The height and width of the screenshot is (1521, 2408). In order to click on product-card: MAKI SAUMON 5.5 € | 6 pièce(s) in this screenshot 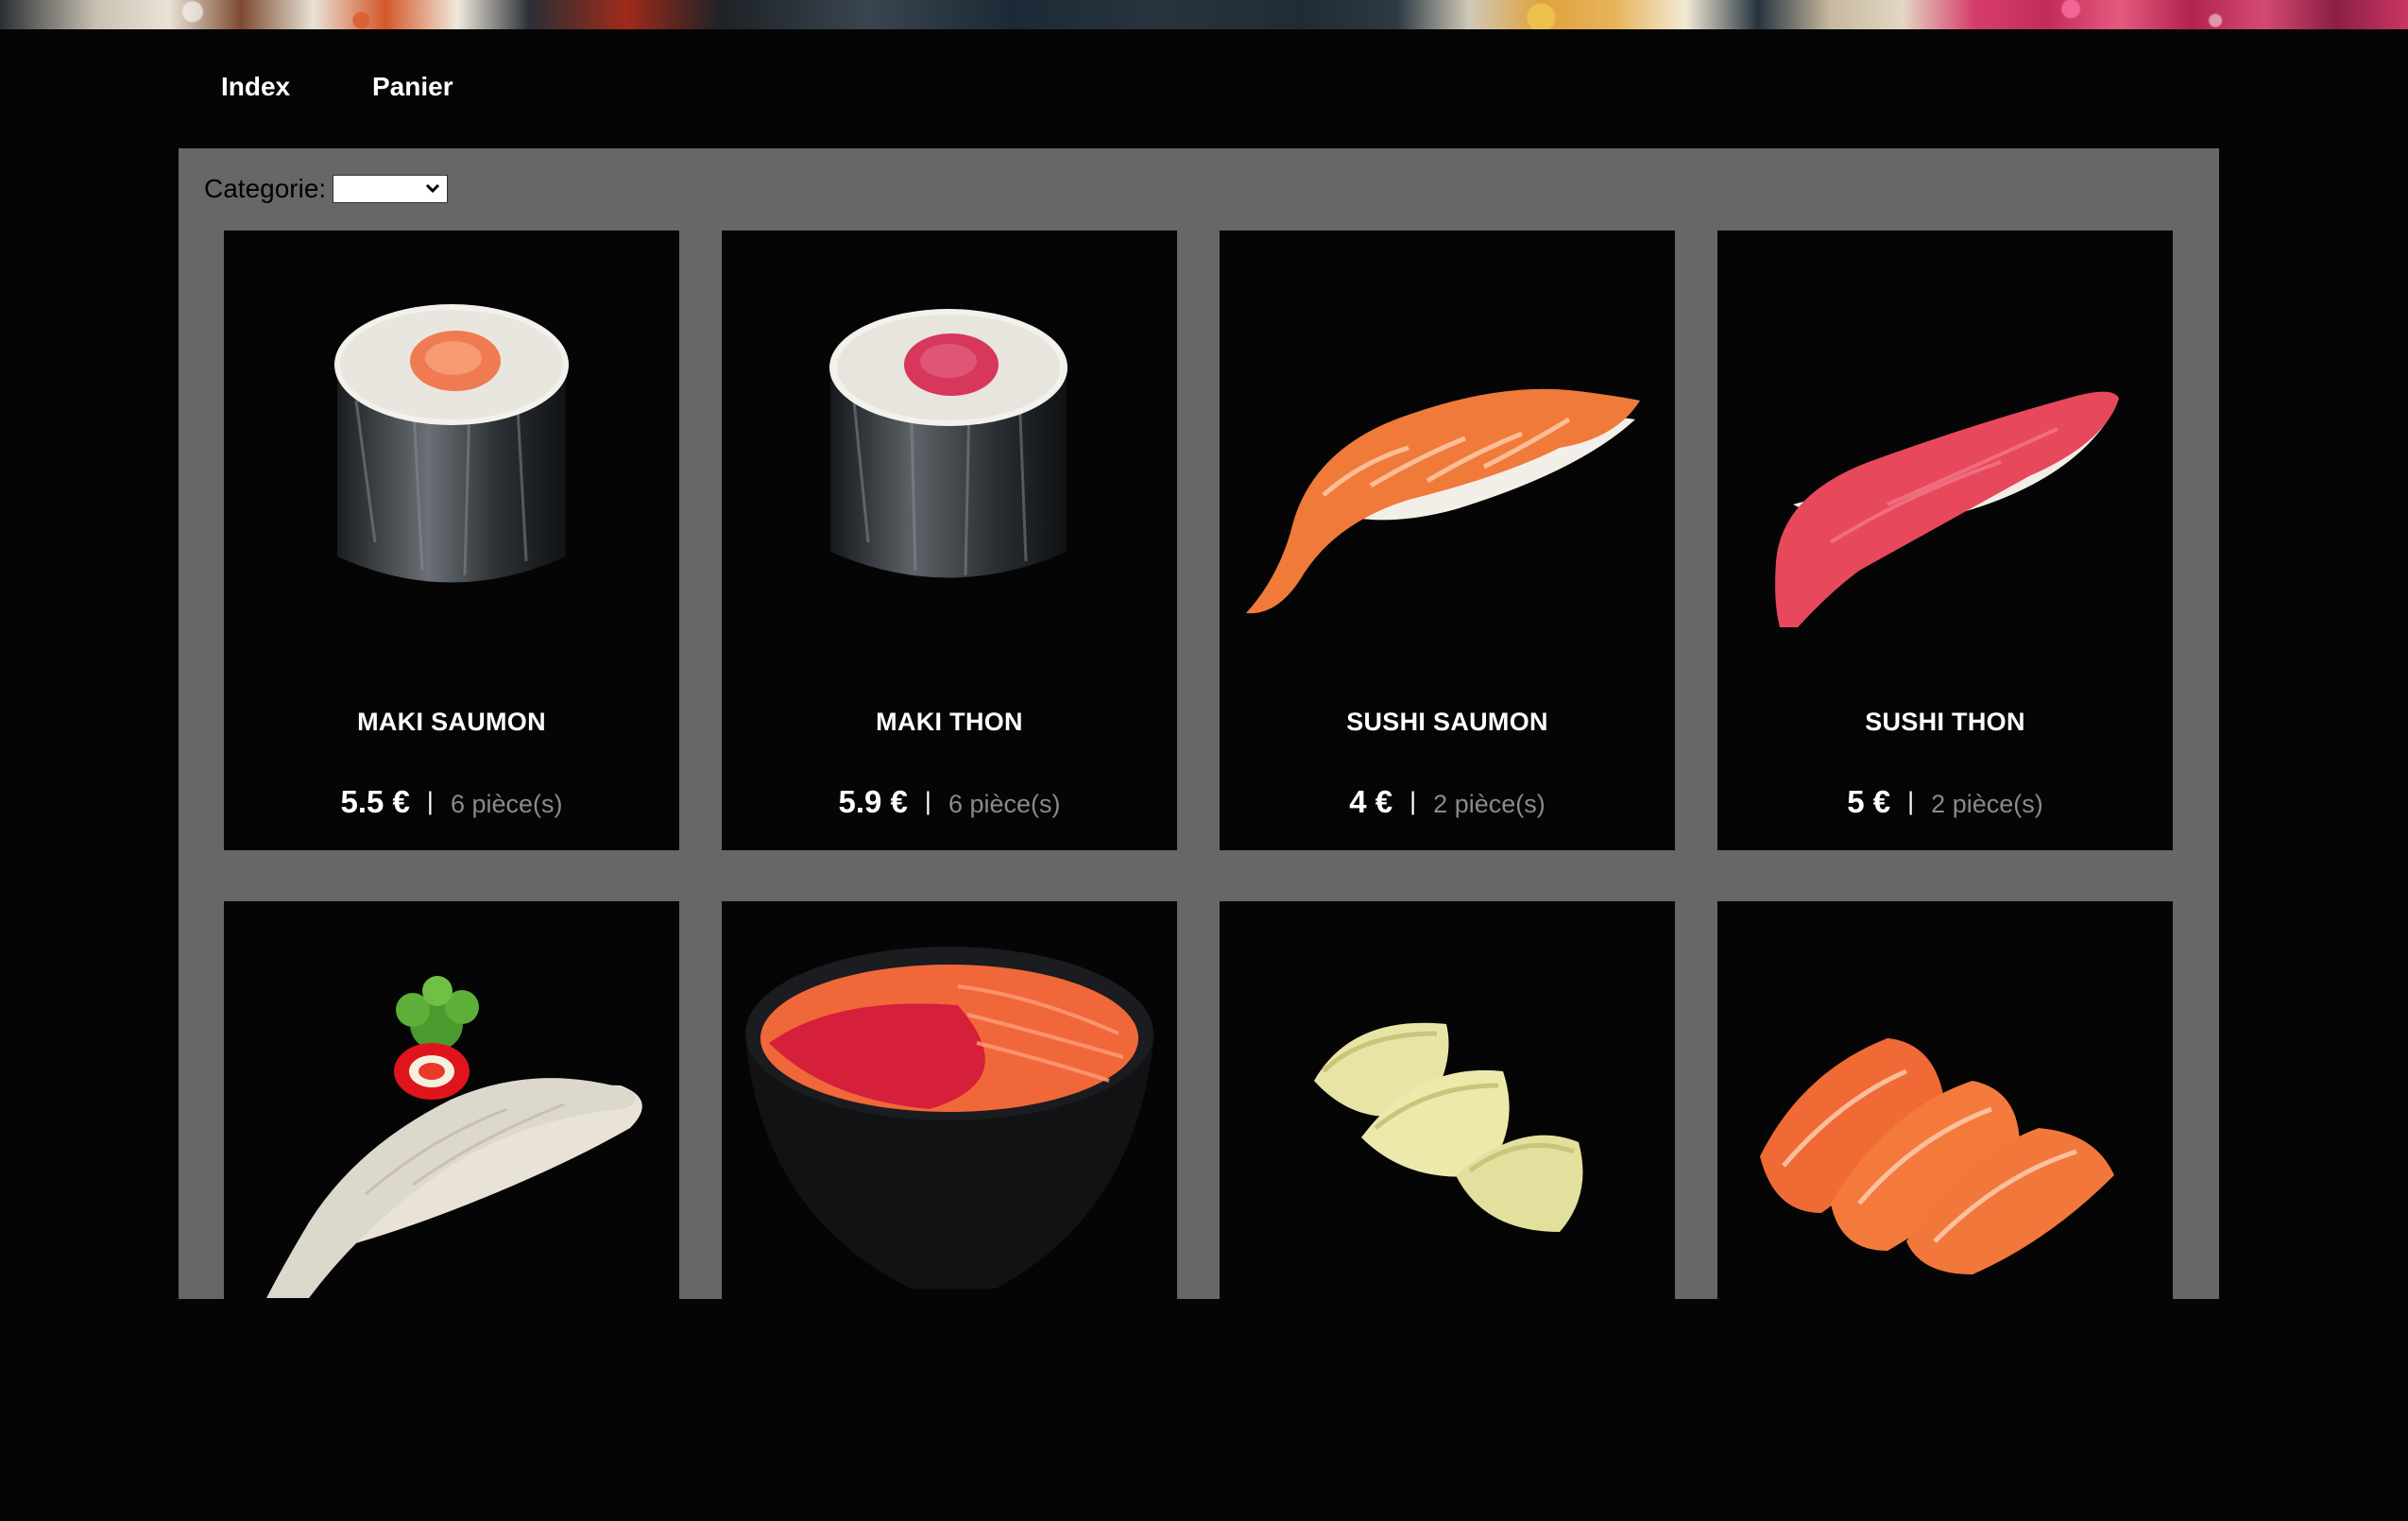, I will do `click(451, 540)`.